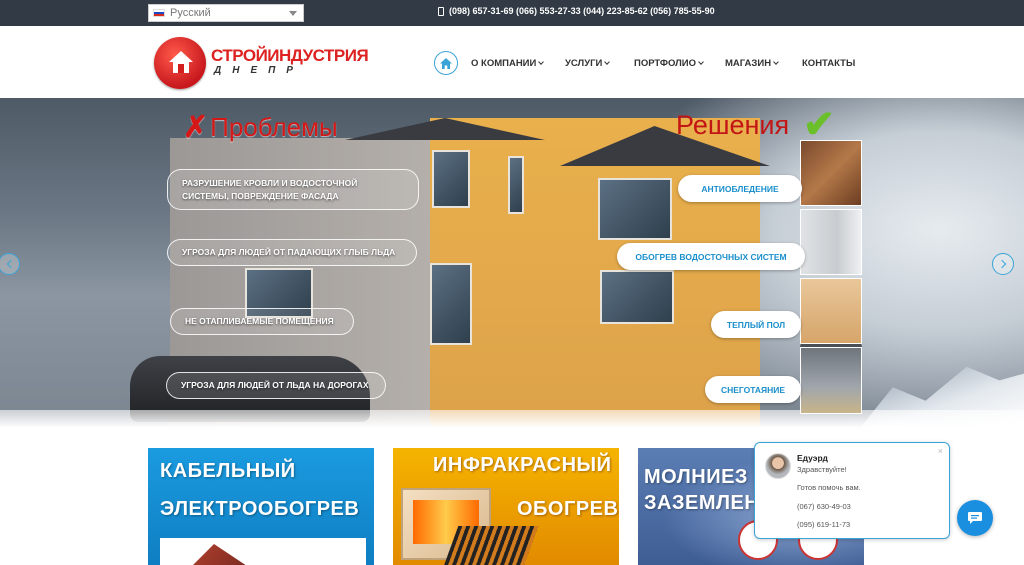  I want to click on chat-phone-1: (067) 630-49-03, so click(824, 506).